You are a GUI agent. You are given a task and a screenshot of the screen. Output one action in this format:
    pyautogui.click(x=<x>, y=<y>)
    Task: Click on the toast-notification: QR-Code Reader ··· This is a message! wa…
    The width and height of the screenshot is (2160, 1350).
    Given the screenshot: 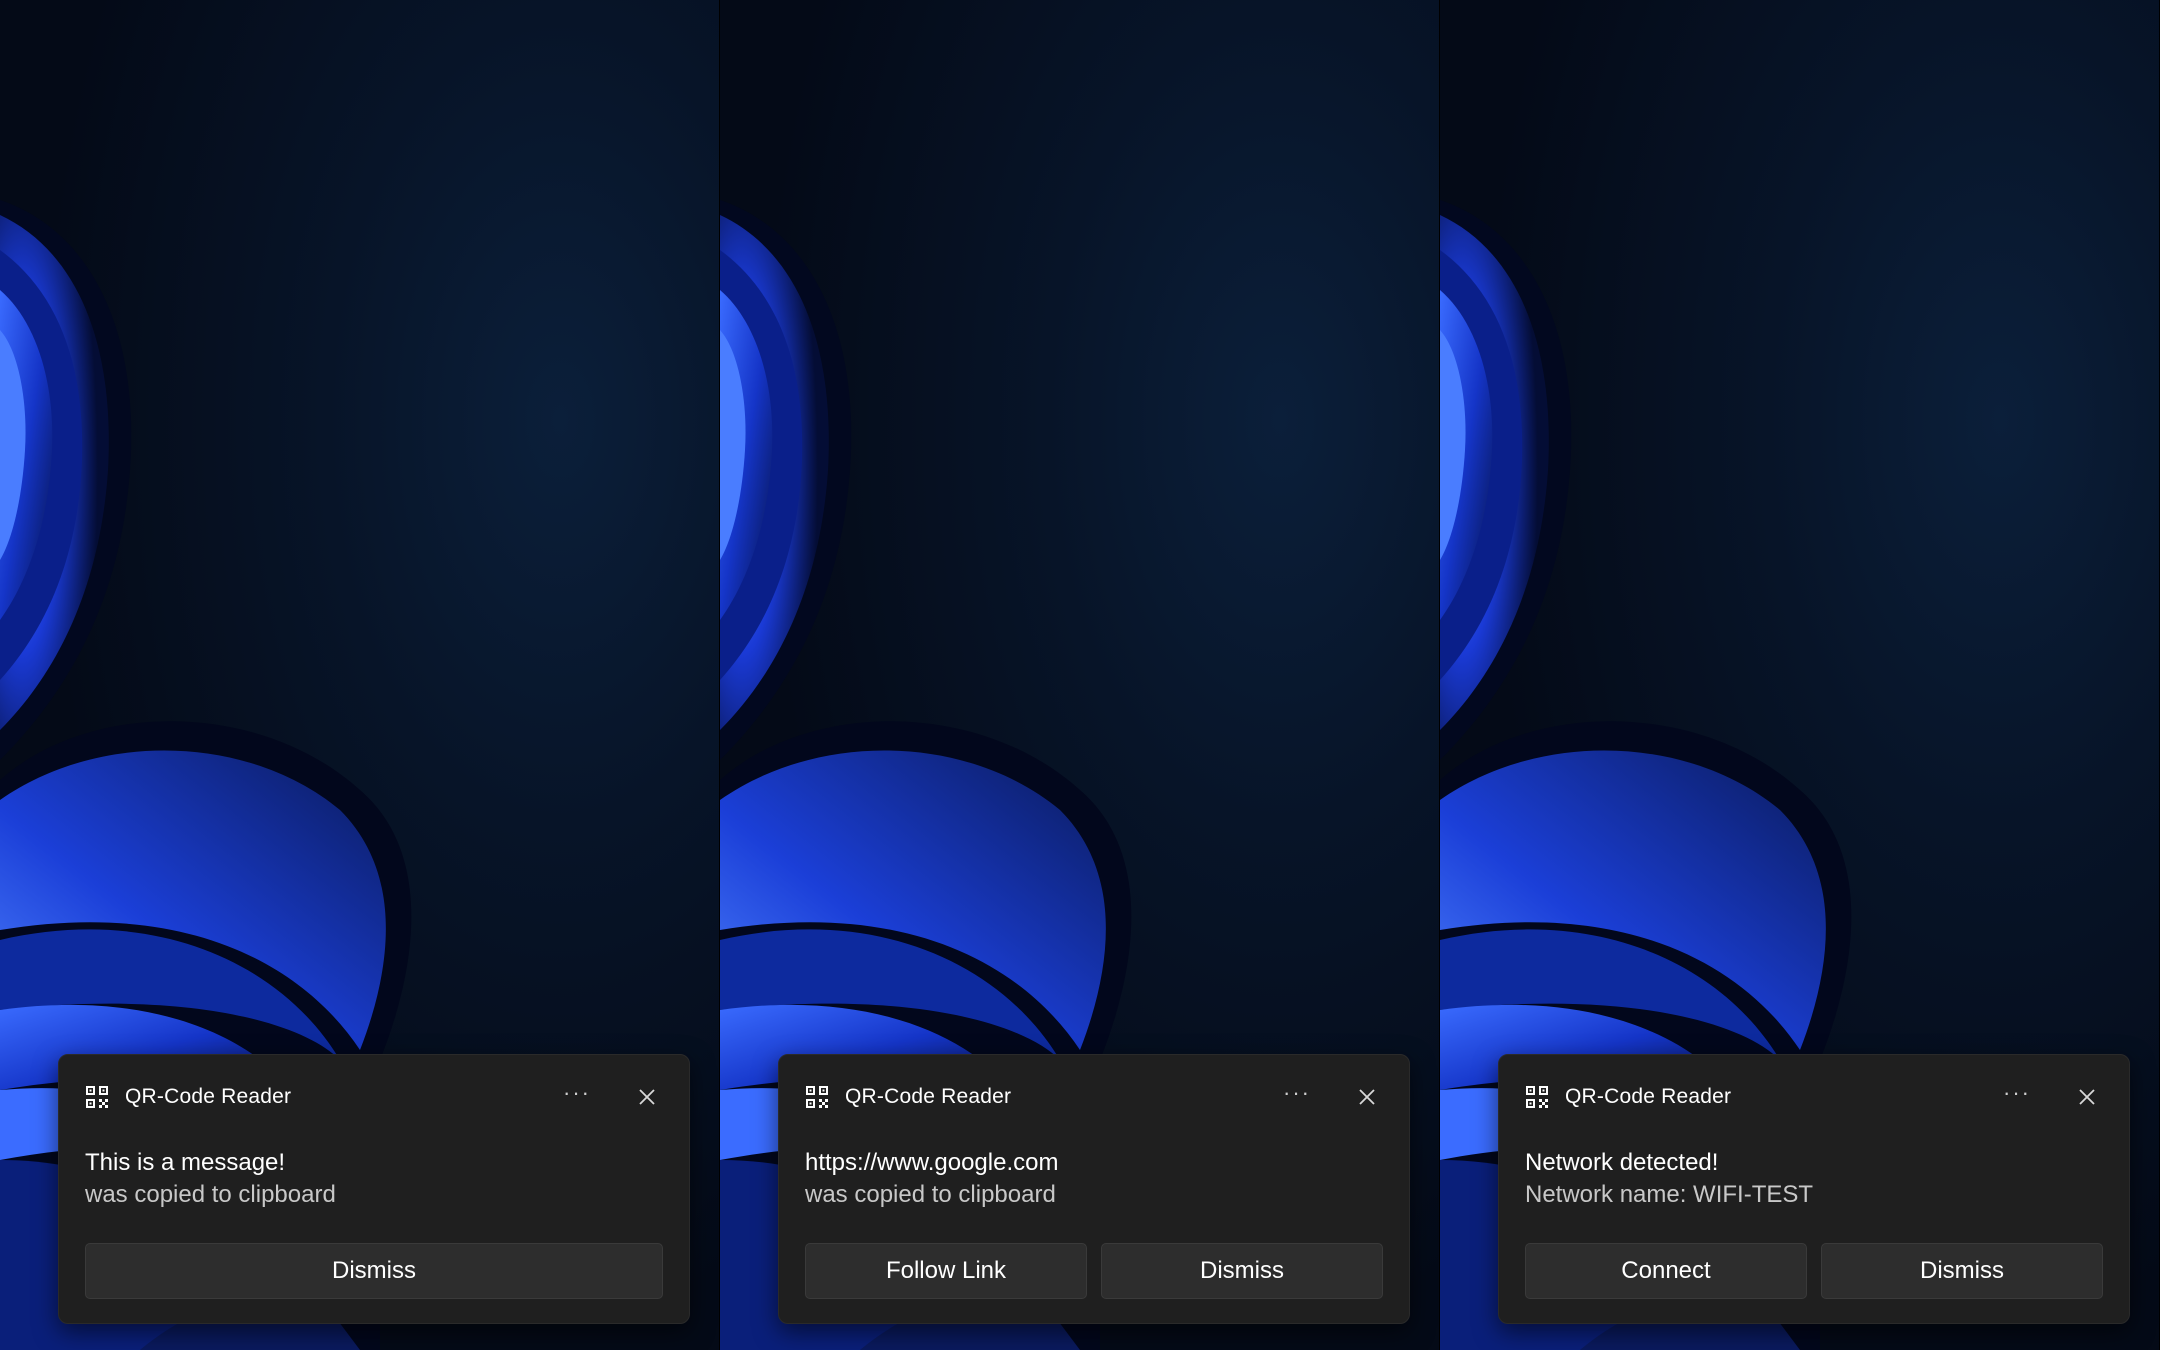 What is the action you would take?
    pyautogui.click(x=374, y=1189)
    